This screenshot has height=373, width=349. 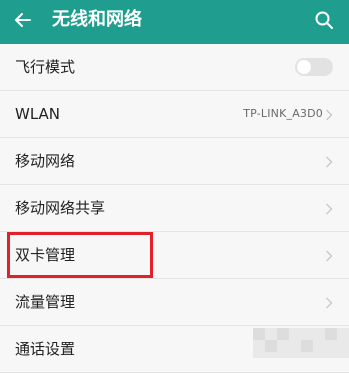 I want to click on arrow-left-icon, so click(x=23, y=20).